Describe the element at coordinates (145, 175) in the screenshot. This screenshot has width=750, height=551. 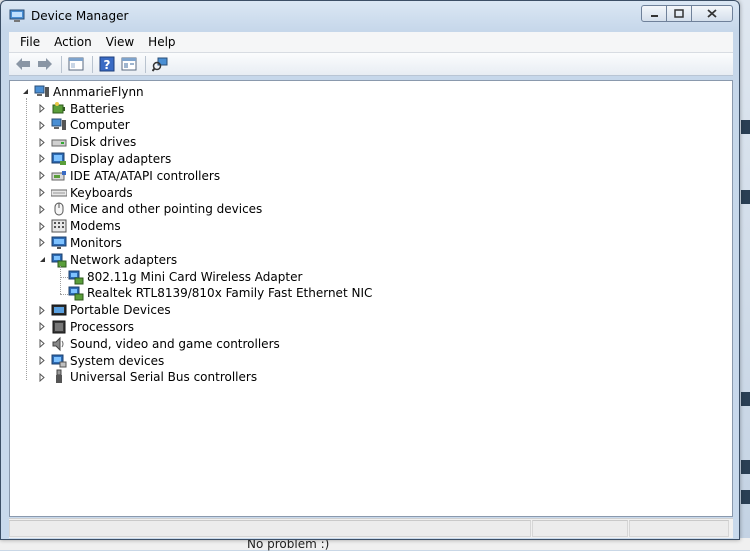
I see `tree-item-label: IDE ATA/ATAPI controllers` at that location.